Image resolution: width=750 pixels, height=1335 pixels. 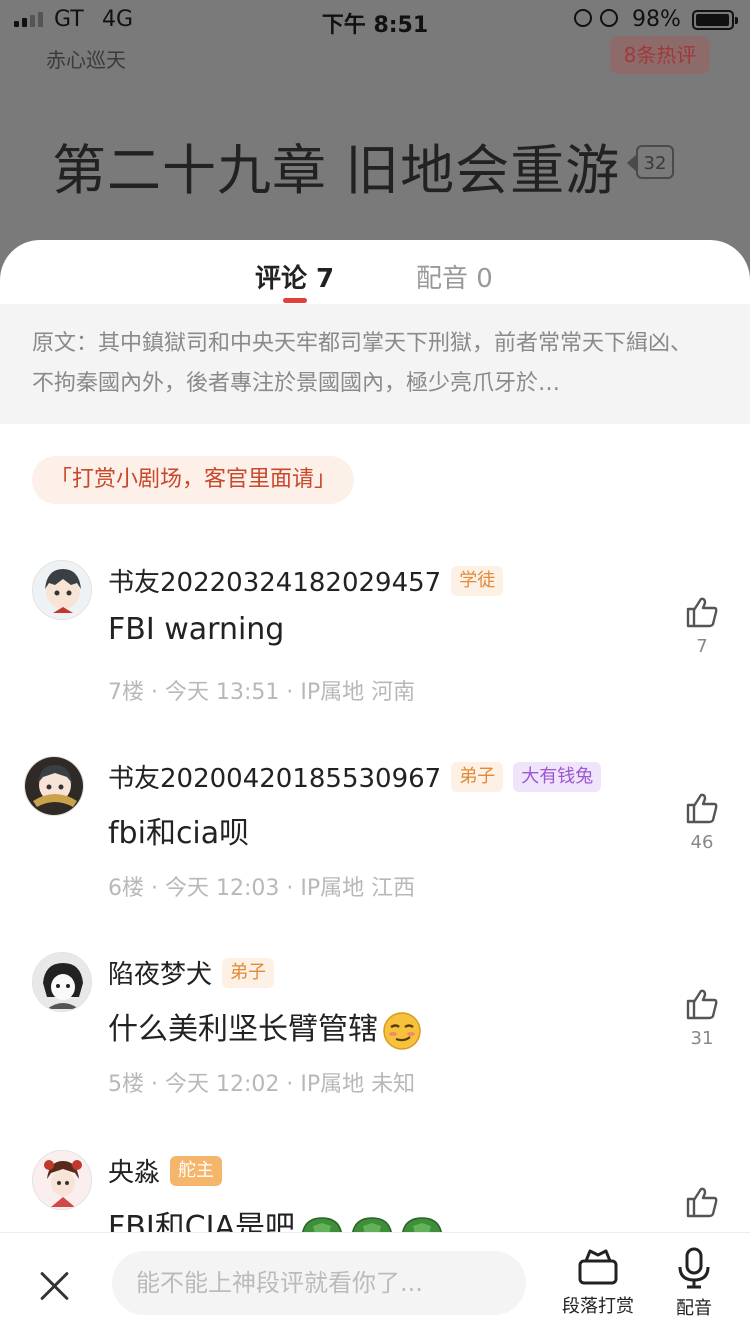 What do you see at coordinates (165, 1170) in the screenshot?
I see `comment-username: 央淼 舵主` at bounding box center [165, 1170].